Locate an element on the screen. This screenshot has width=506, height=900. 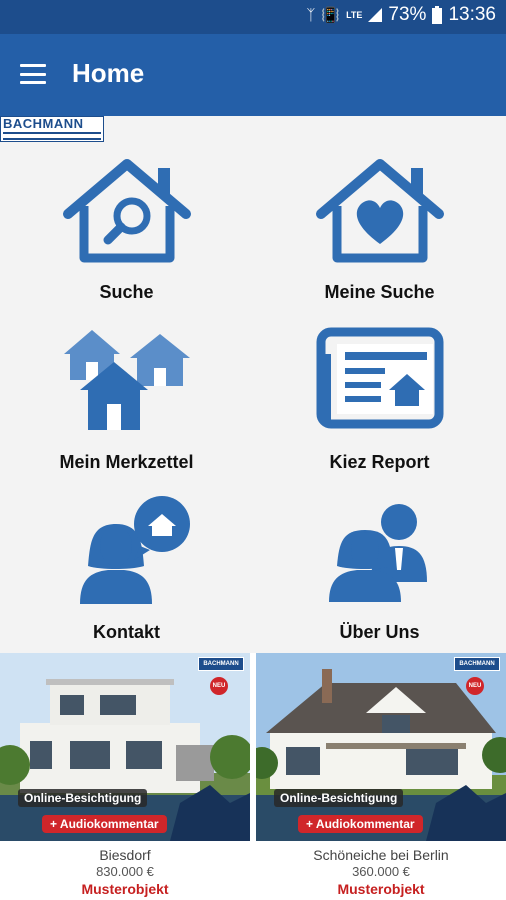
newspaper-icon is located at coordinates (379, 378).